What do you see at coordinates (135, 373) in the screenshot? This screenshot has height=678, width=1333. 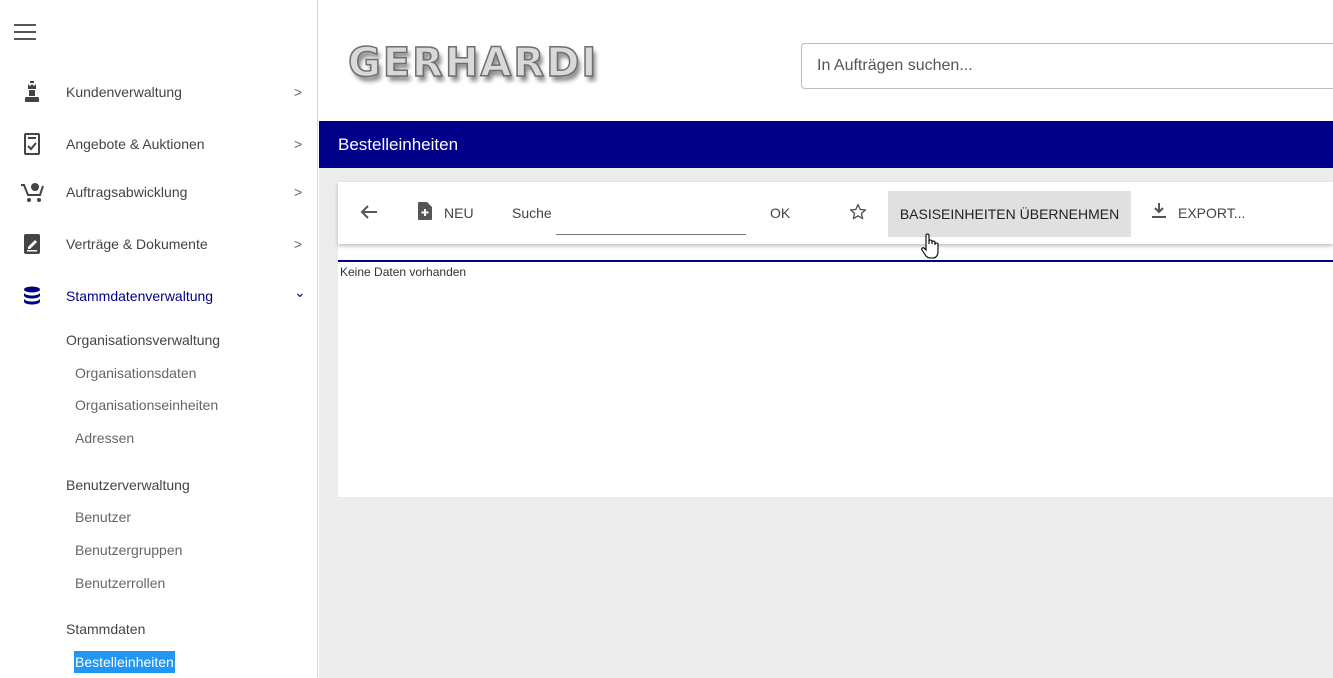 I see `sidebar-link-organisationsdaten: Organisationsdaten` at bounding box center [135, 373].